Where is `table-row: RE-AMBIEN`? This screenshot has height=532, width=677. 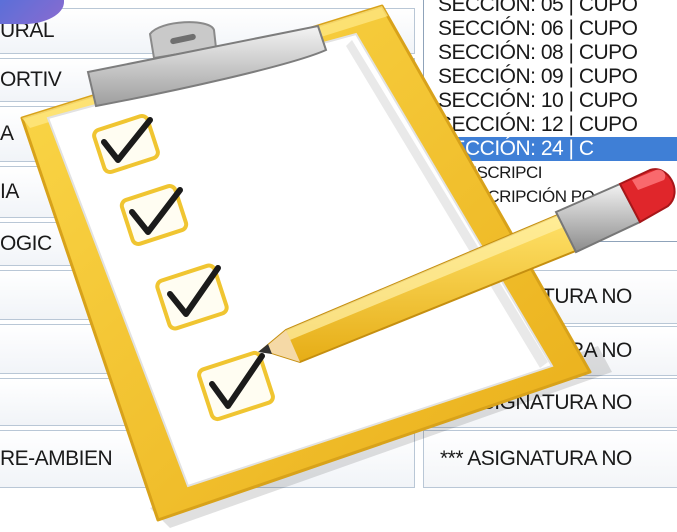 table-row: RE-AMBIEN is located at coordinates (207, 459).